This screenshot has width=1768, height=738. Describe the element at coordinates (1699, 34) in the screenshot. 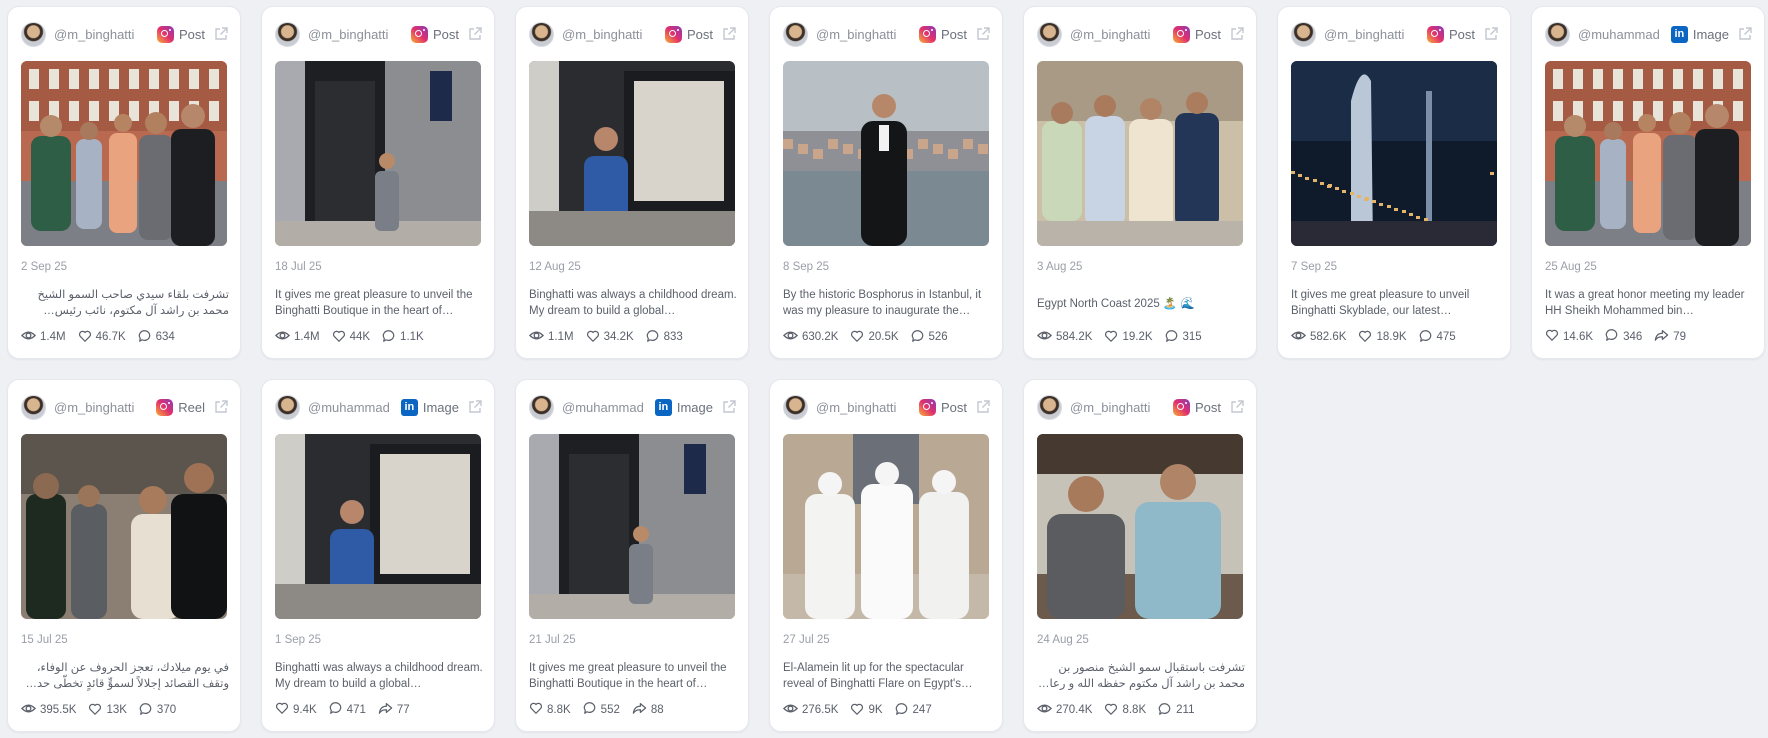

I see `platform-badge: in Image` at that location.